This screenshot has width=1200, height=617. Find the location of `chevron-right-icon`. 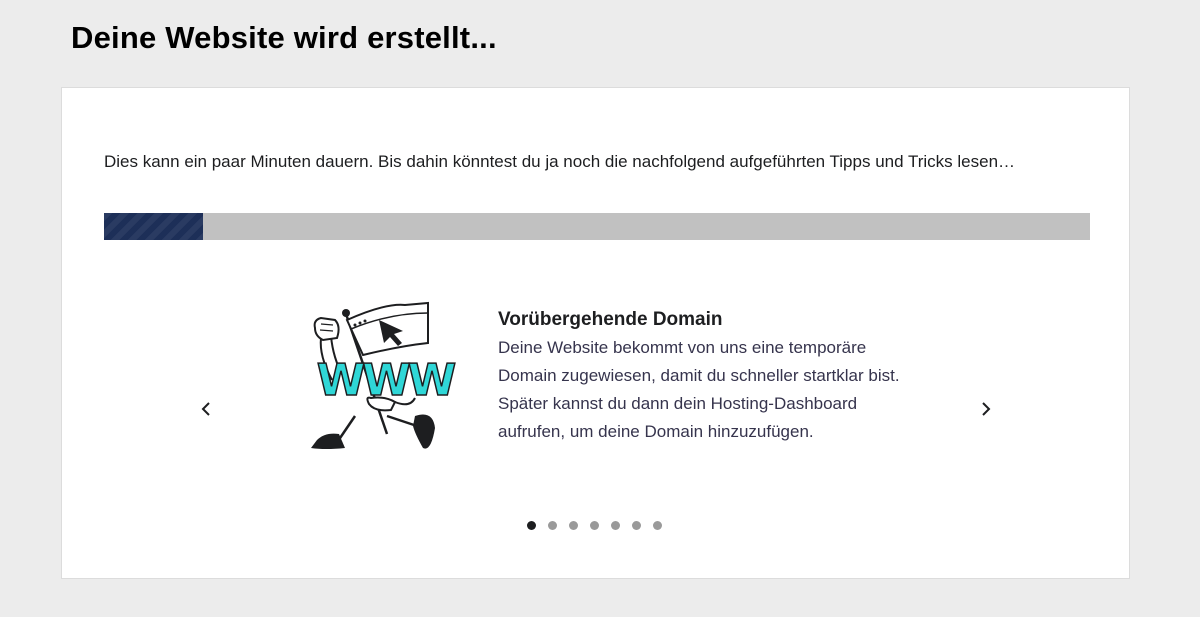

chevron-right-icon is located at coordinates (986, 409).